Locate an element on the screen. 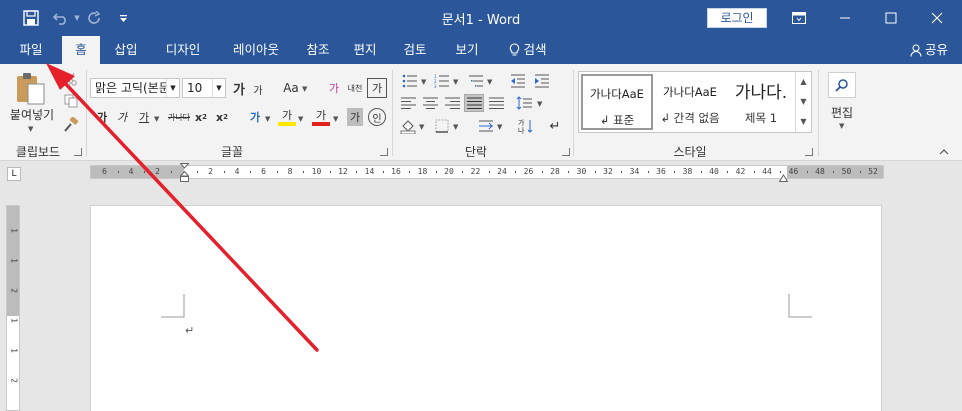 This screenshot has width=962, height=411. tell-me-search: 검색 is located at coordinates (528, 50).